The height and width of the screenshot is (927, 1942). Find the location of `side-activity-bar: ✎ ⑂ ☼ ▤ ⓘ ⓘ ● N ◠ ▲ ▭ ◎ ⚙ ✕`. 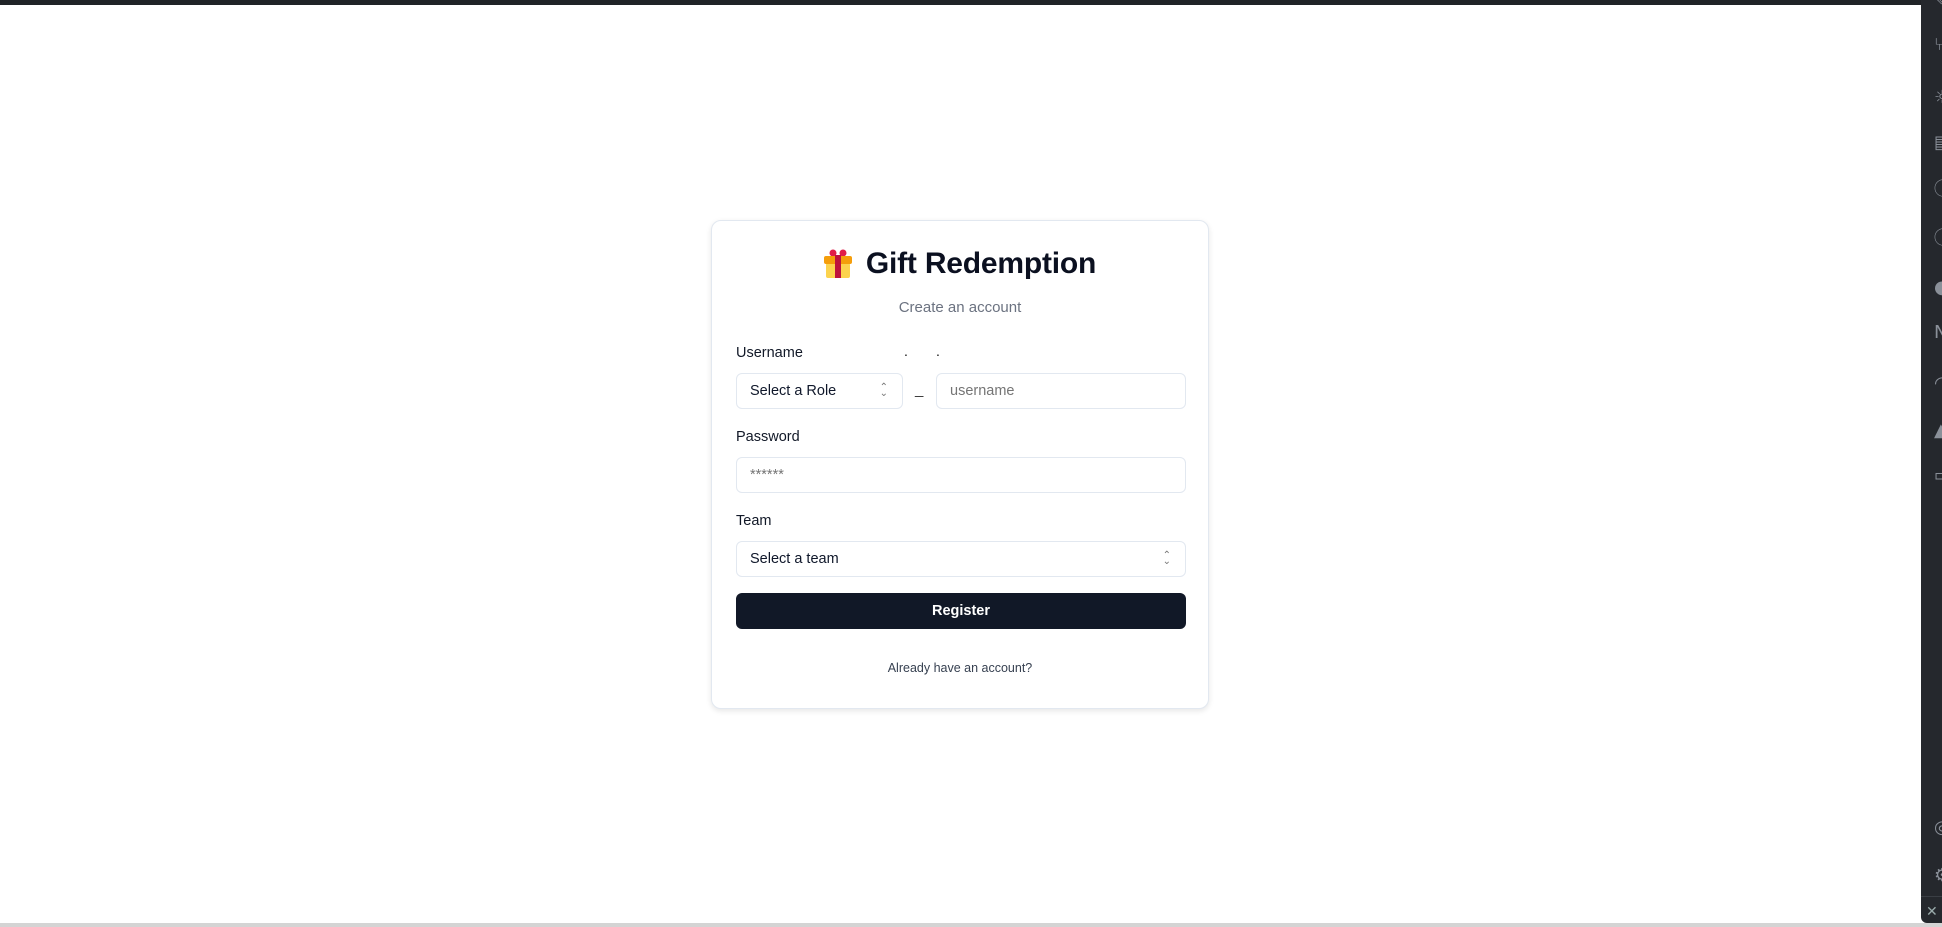

side-activity-bar: ✎ ⑂ ☼ ▤ ⓘ ⓘ ● N ◠ ▲ ▭ ◎ ⚙ ✕ is located at coordinates (1931, 461).